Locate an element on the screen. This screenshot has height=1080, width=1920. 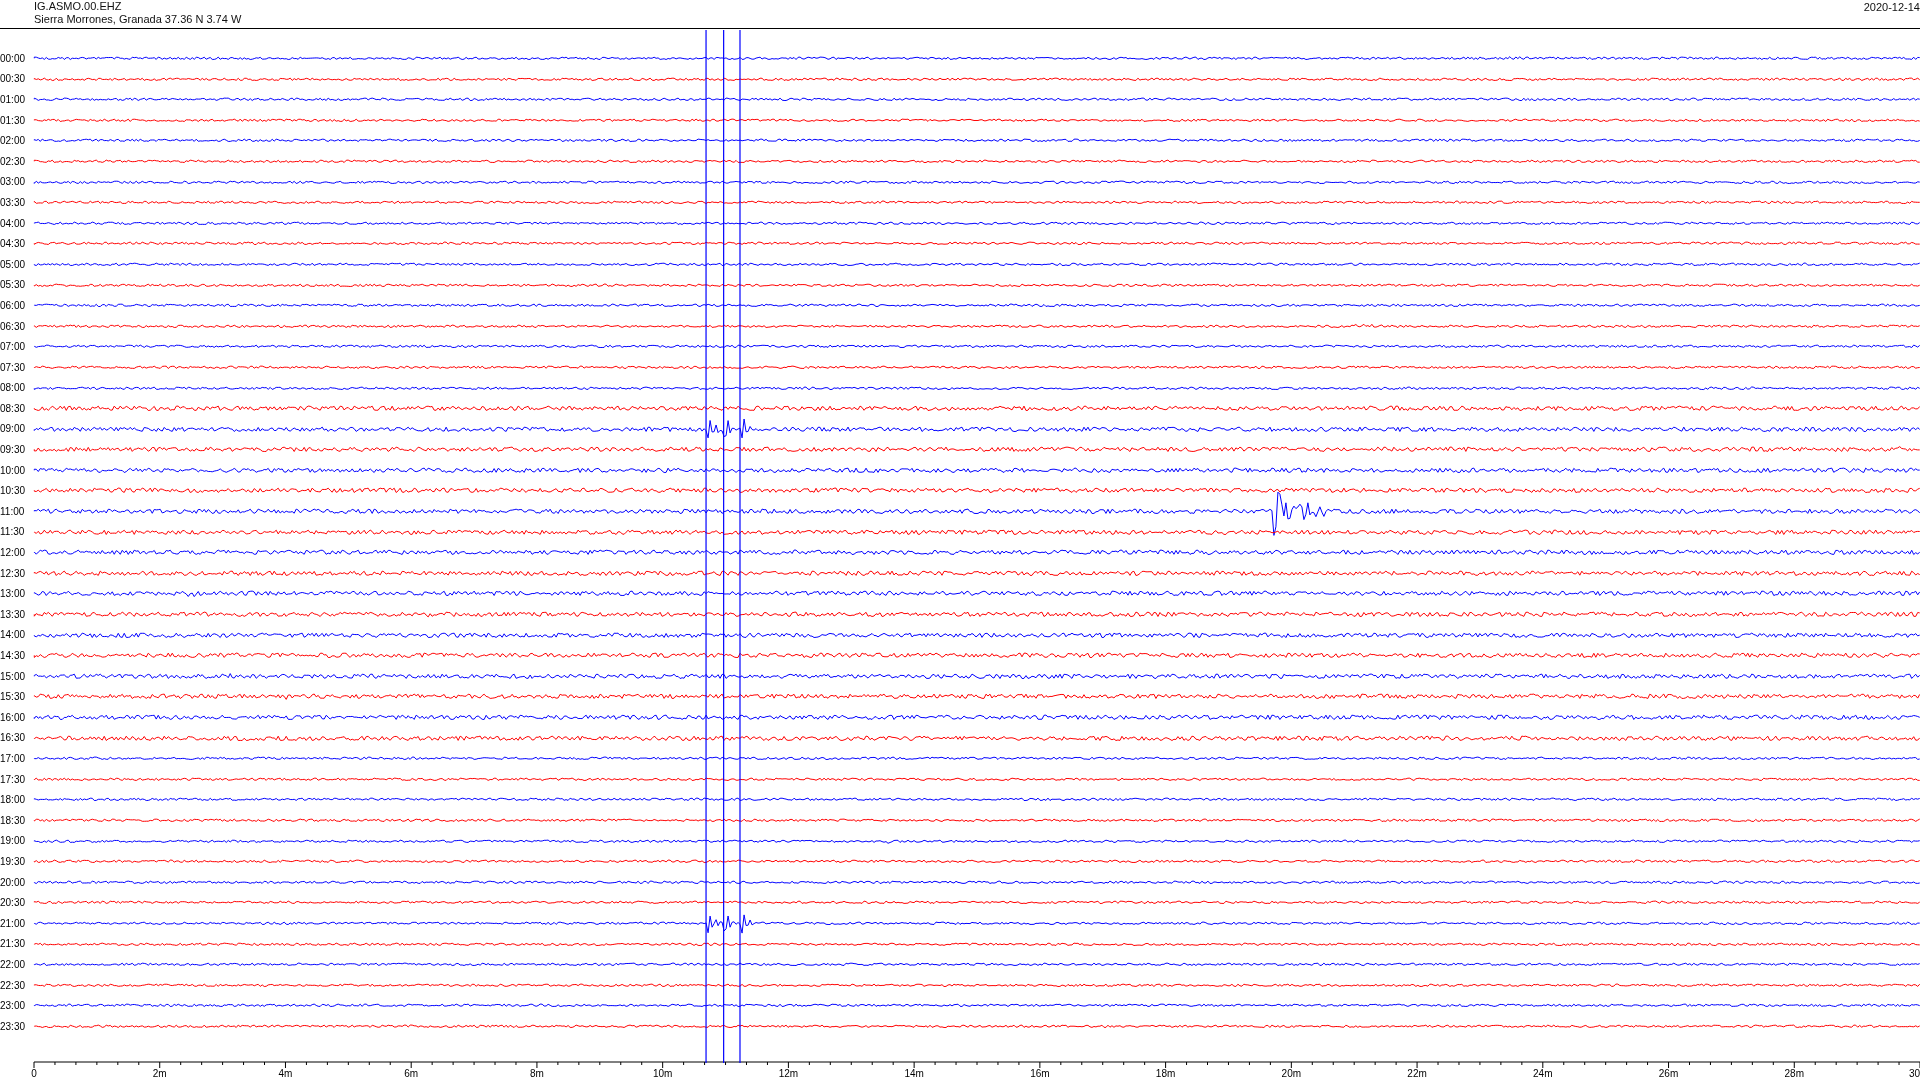
axis-tick-label: 10m is located at coordinates (662, 1073).